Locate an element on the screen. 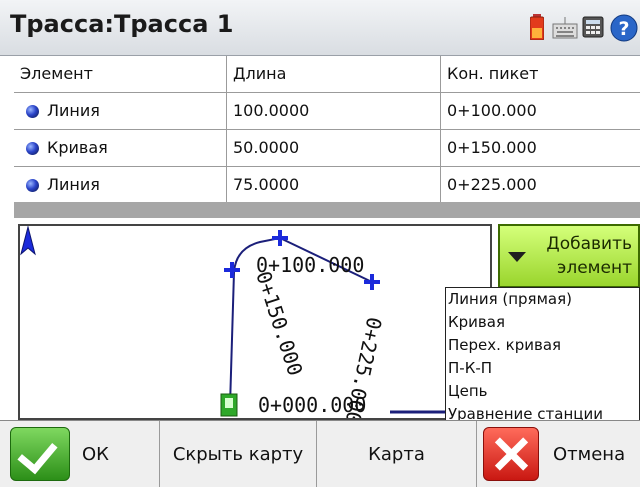 This screenshot has height=487, width=640. cancel-label: Отмена is located at coordinates (589, 454).